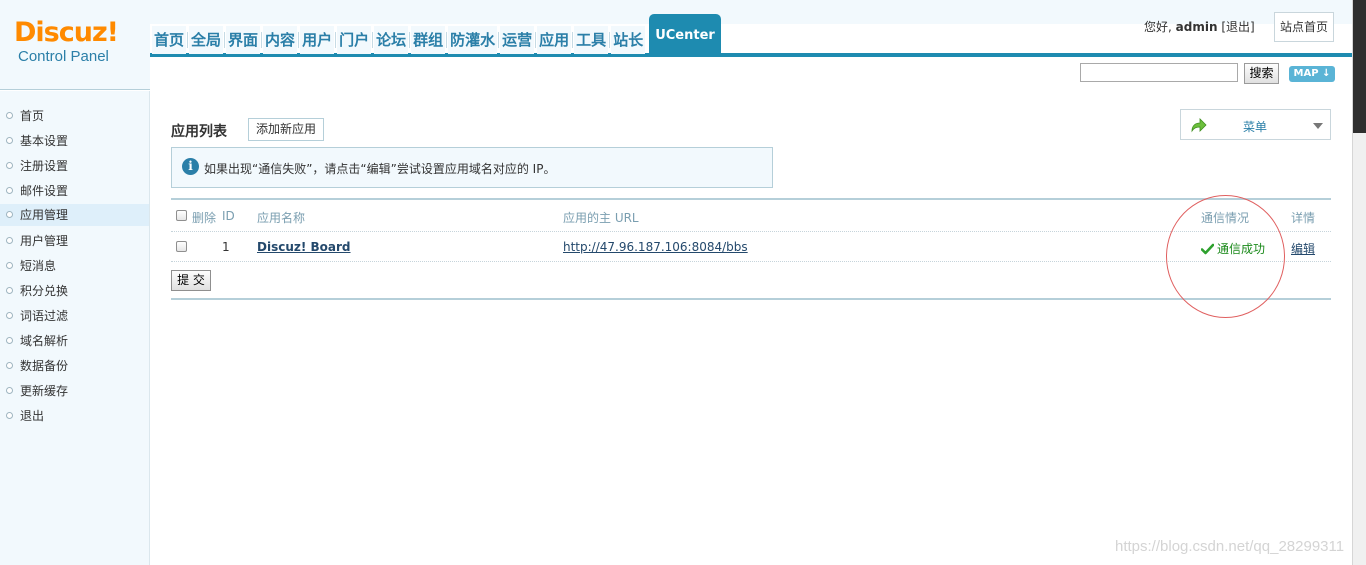 The width and height of the screenshot is (1366, 565). Describe the element at coordinates (74, 241) in the screenshot. I see `sidebar-item-user-management: 用户管理` at that location.